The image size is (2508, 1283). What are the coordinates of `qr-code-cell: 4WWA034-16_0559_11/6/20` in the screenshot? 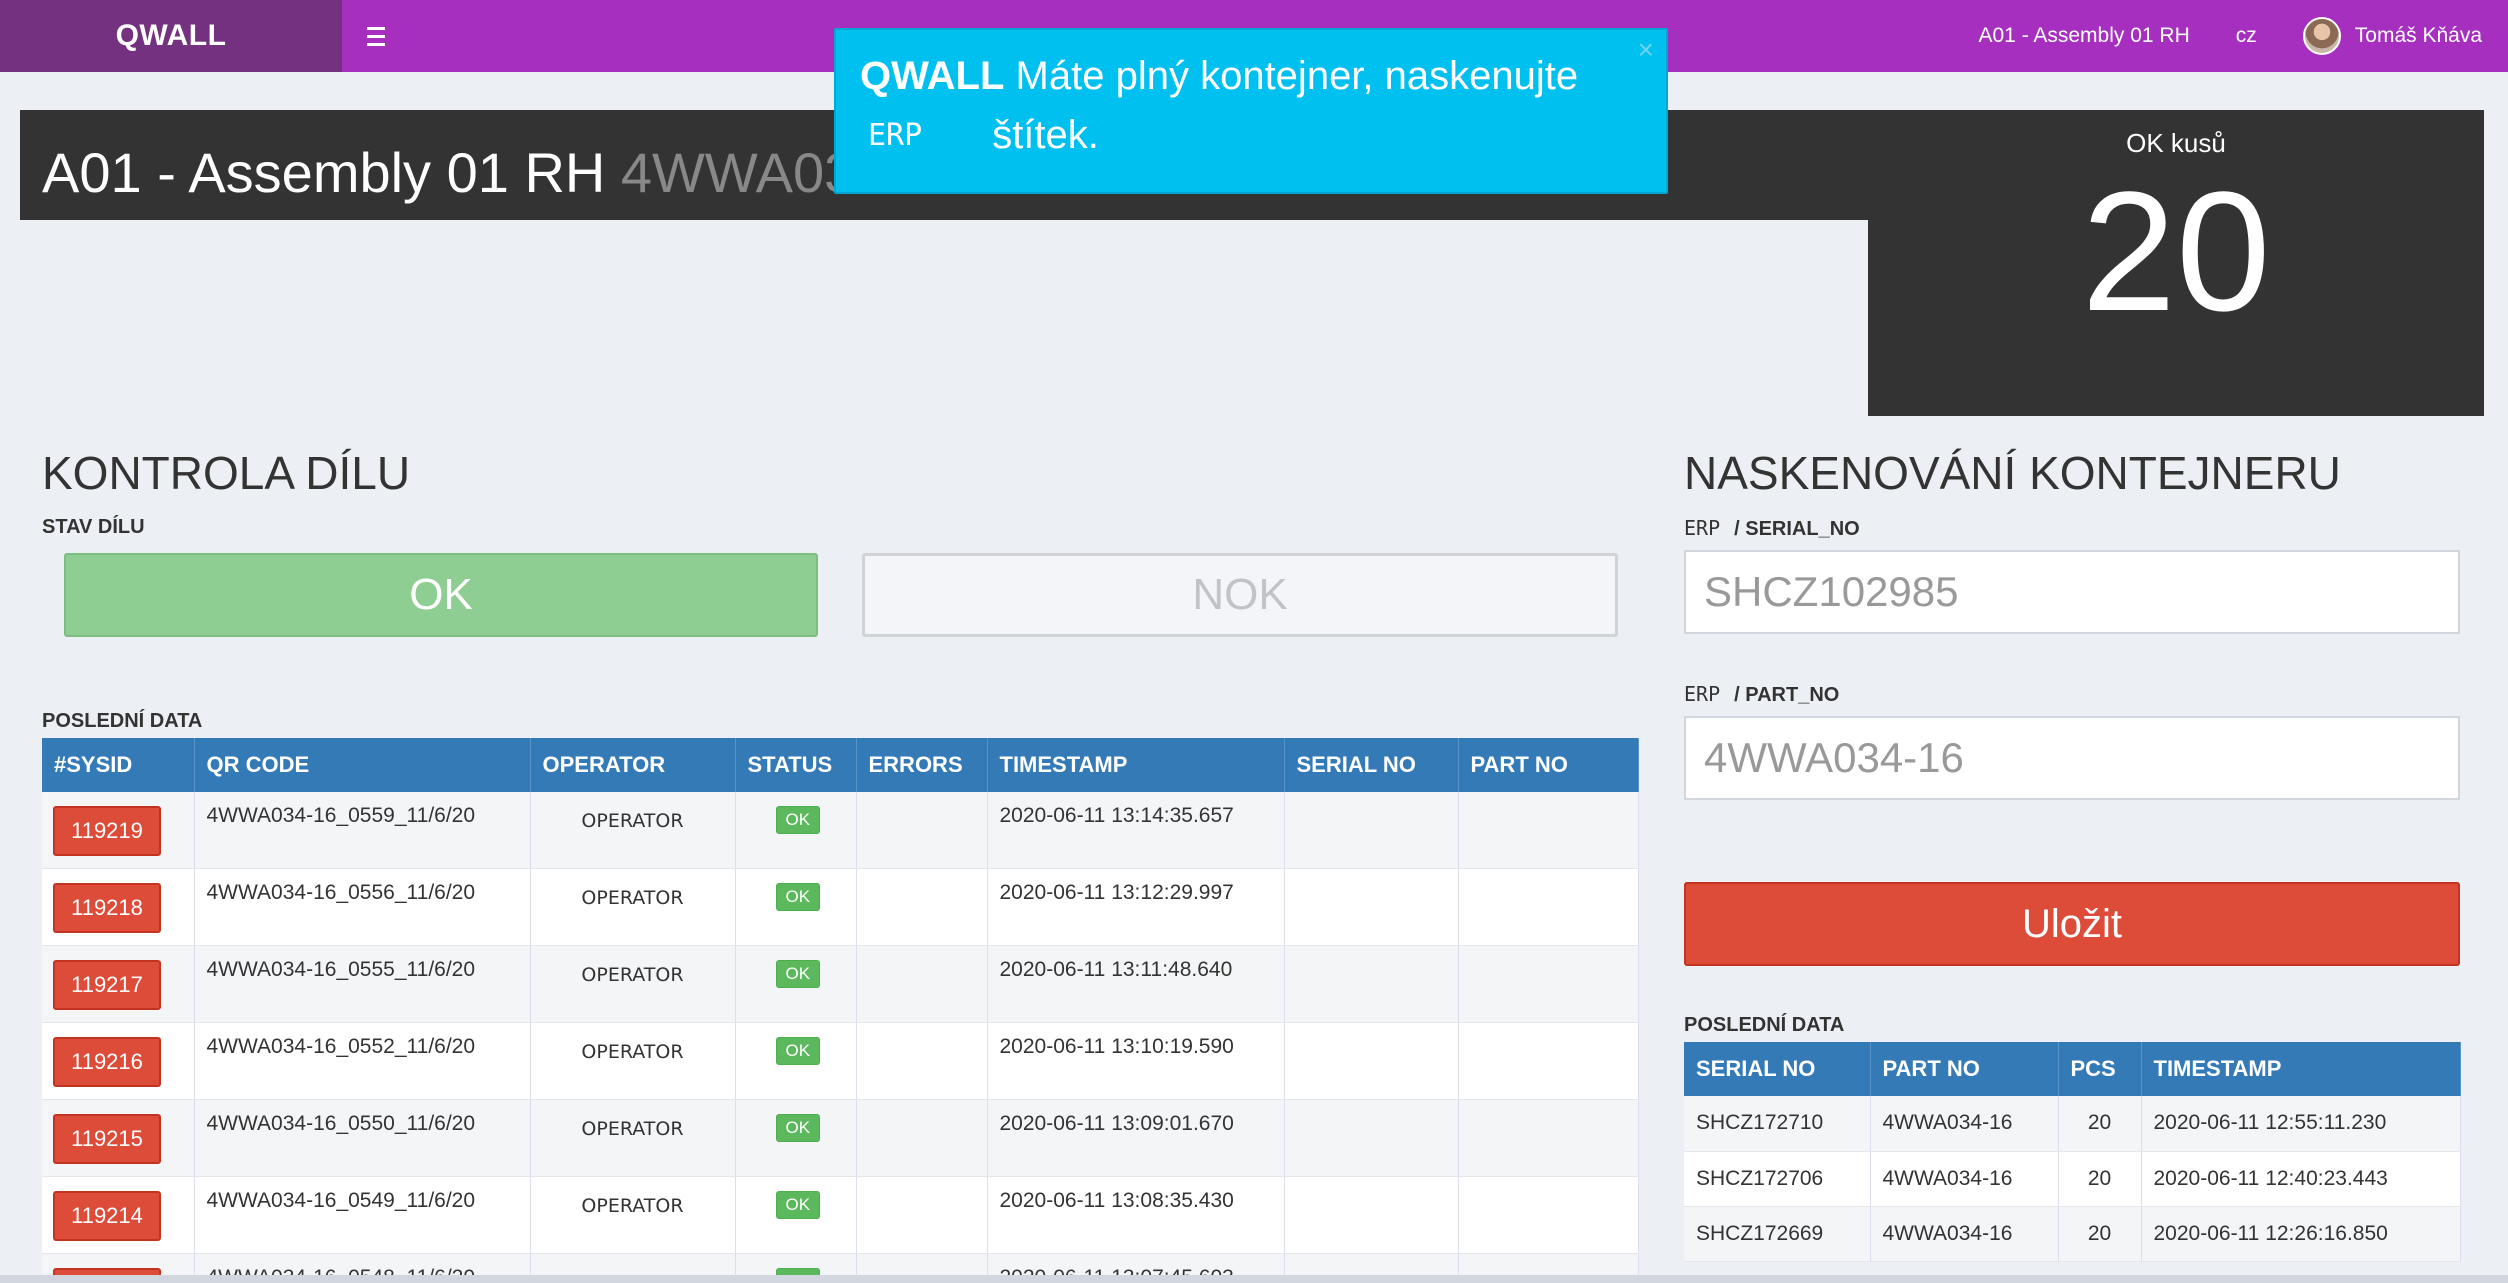 It's located at (362, 830).